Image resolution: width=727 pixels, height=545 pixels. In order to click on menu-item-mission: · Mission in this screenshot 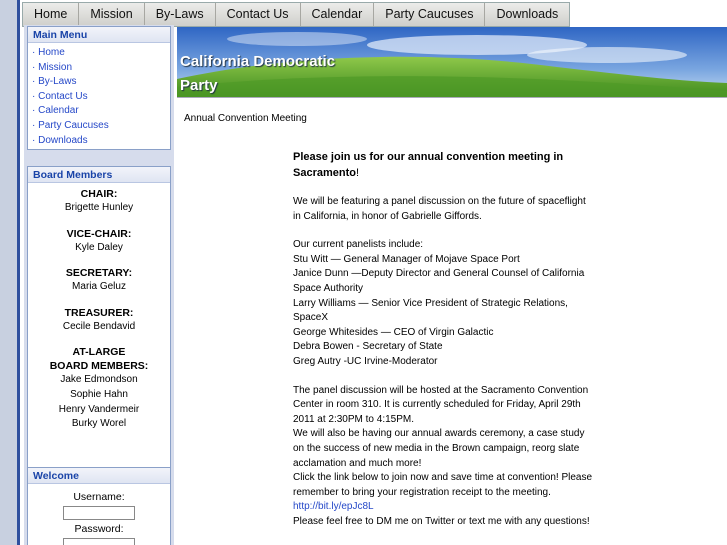, I will do `click(101, 68)`.